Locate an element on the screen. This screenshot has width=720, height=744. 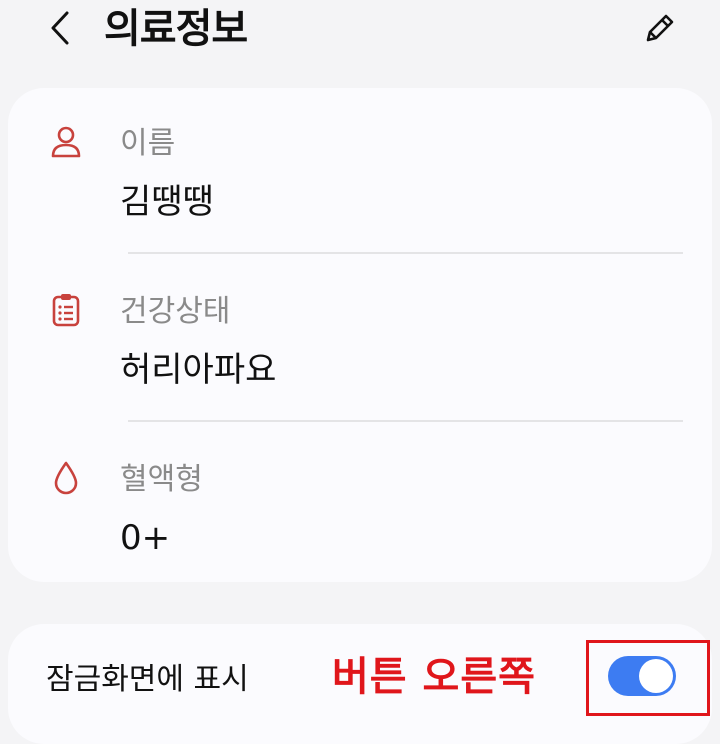
pencil-icon is located at coordinates (660, 28).